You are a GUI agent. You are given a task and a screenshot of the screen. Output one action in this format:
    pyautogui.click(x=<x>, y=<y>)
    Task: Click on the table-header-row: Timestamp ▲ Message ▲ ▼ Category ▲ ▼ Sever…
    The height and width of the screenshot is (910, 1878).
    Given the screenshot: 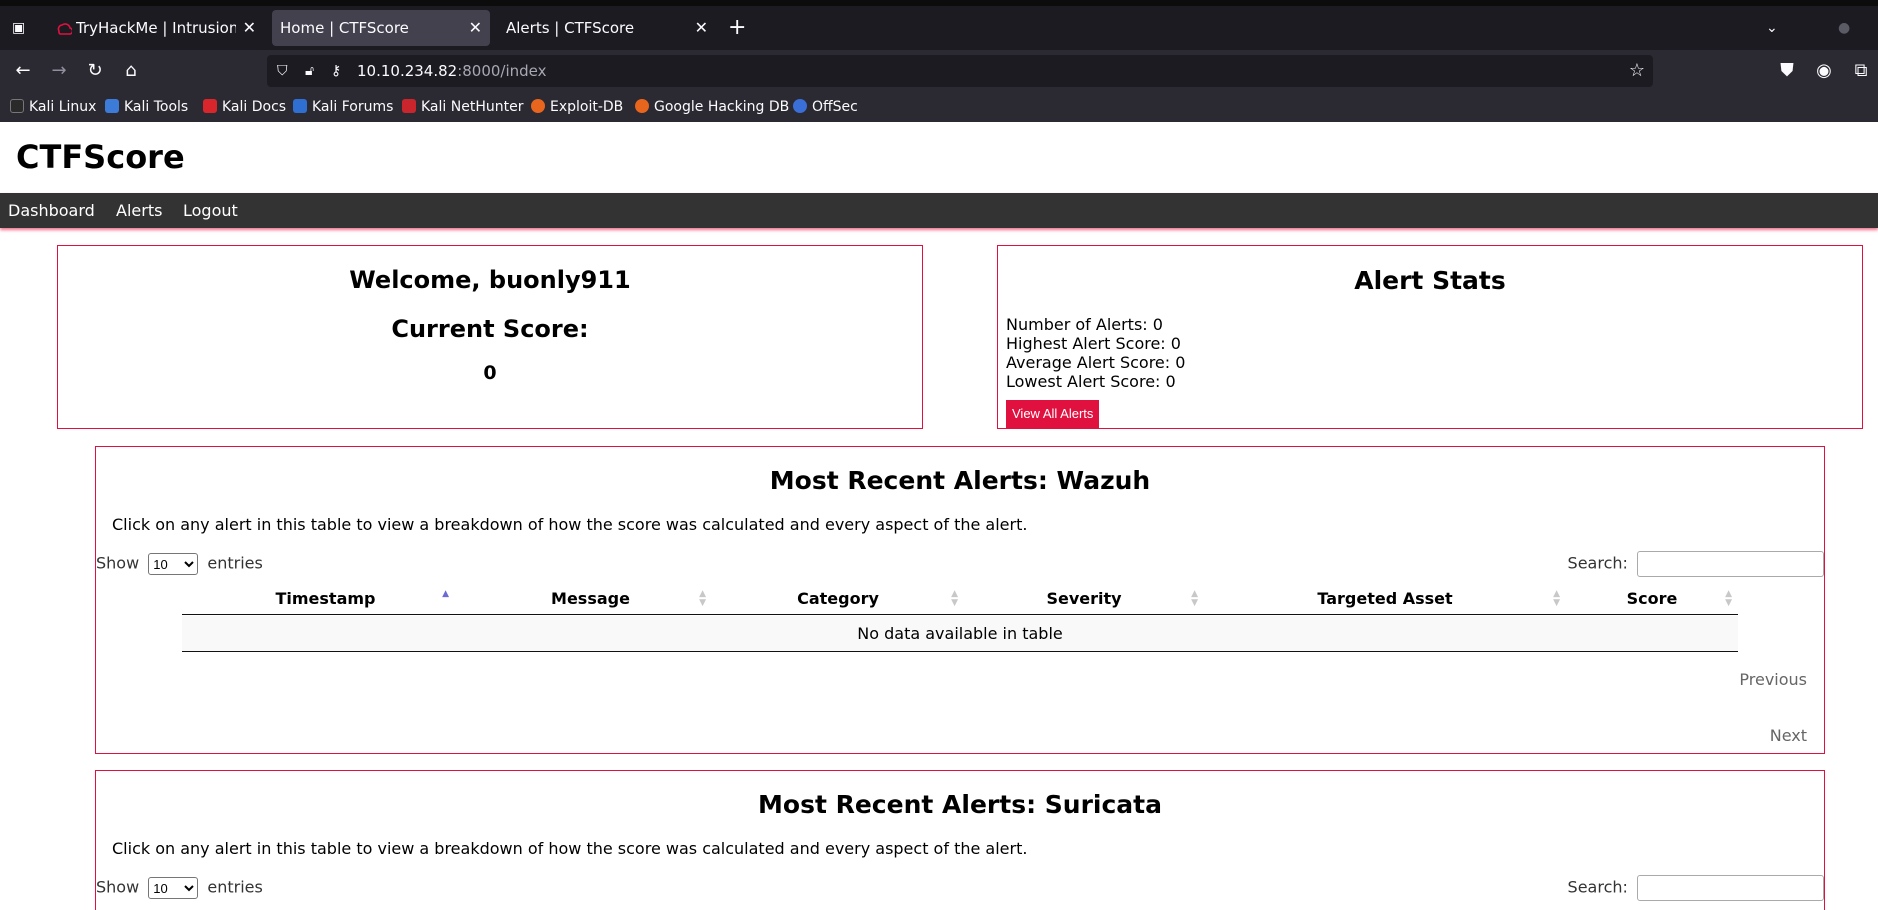 What is the action you would take?
    pyautogui.click(x=960, y=599)
    